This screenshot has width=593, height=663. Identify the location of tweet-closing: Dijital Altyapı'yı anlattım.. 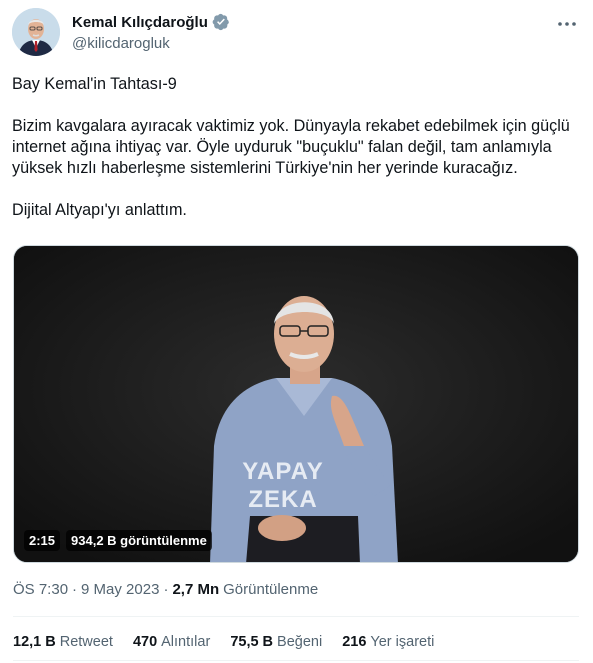
(99, 210).